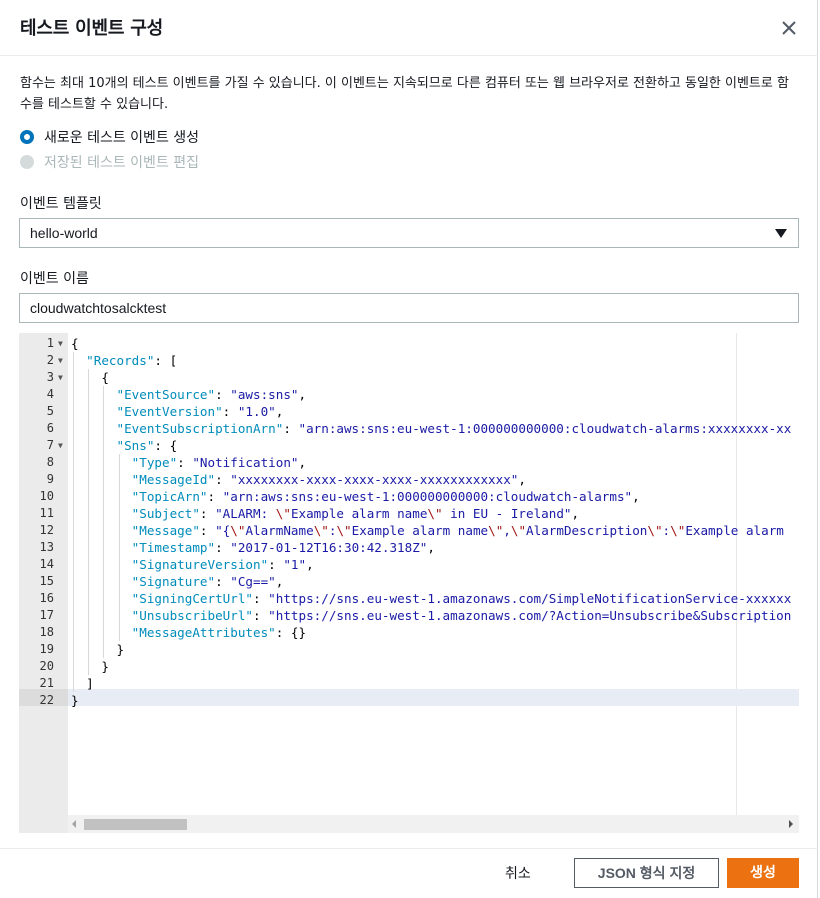  Describe the element at coordinates (46, 666) in the screenshot. I see `line-number: 20` at that location.